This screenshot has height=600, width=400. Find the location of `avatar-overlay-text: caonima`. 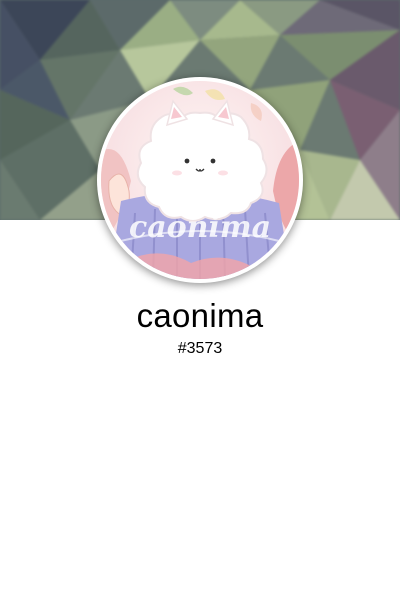

avatar-overlay-text: caonima is located at coordinates (200, 227).